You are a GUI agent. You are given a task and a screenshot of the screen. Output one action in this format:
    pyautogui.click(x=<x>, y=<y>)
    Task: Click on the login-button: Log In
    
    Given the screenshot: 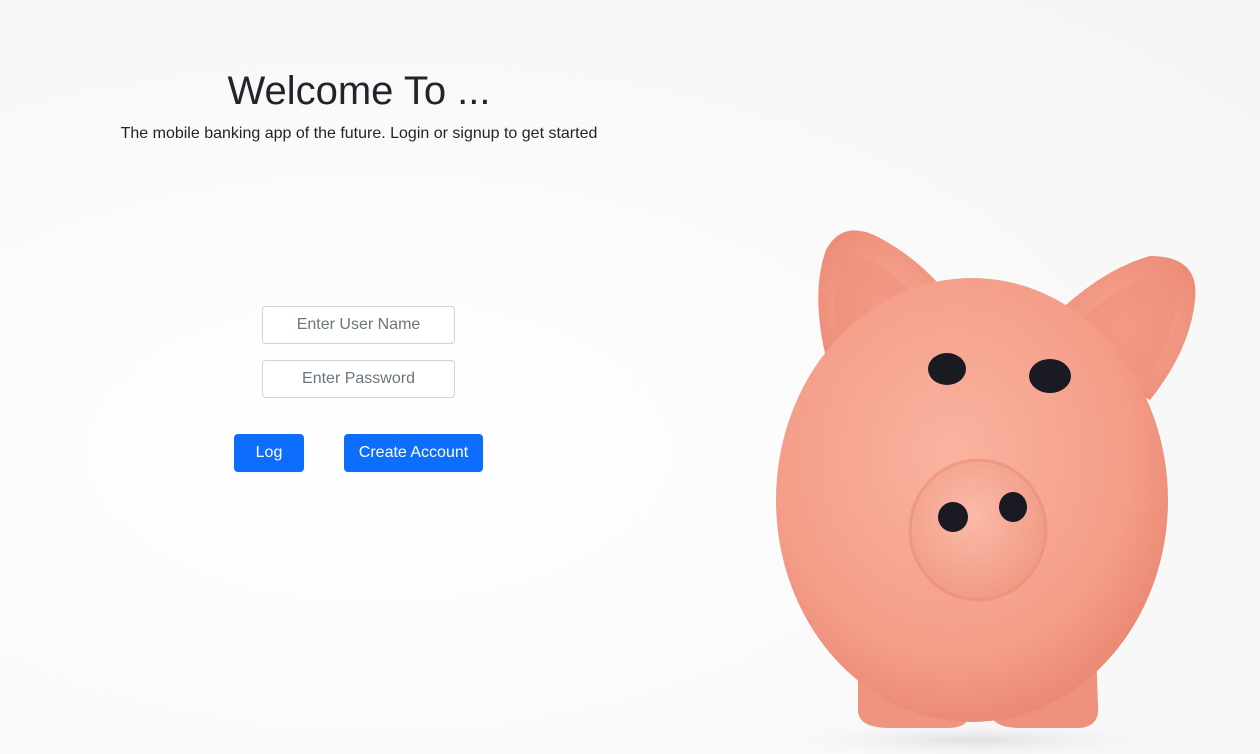 What is the action you would take?
    pyautogui.click(x=269, y=465)
    